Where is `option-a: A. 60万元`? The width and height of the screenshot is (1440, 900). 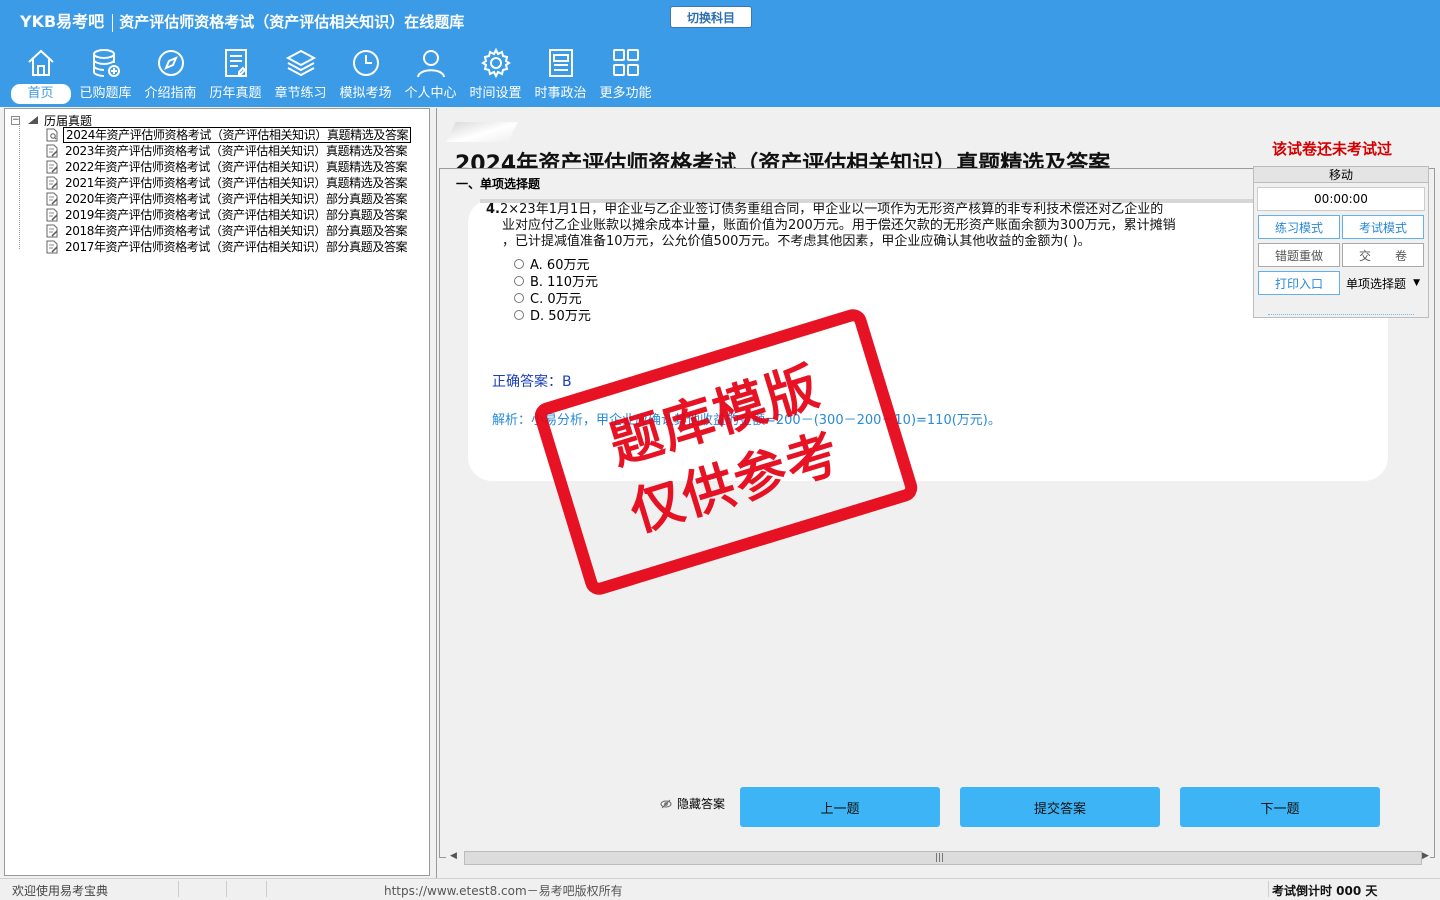
option-a: A. 60万元 is located at coordinates (556, 264).